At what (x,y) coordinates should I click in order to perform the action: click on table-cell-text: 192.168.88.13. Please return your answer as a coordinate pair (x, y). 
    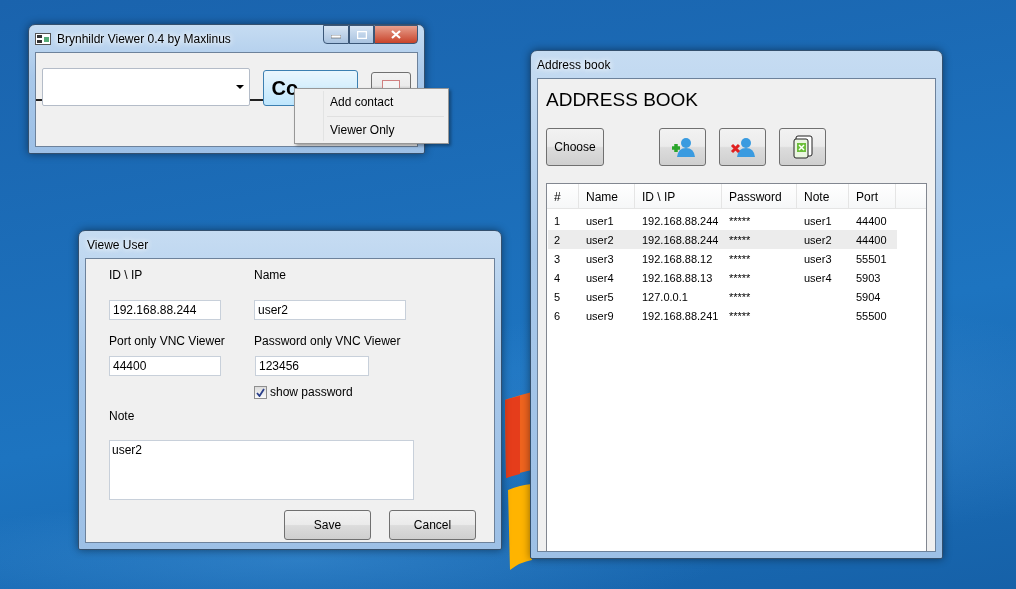
    Looking at the image, I should click on (677, 277).